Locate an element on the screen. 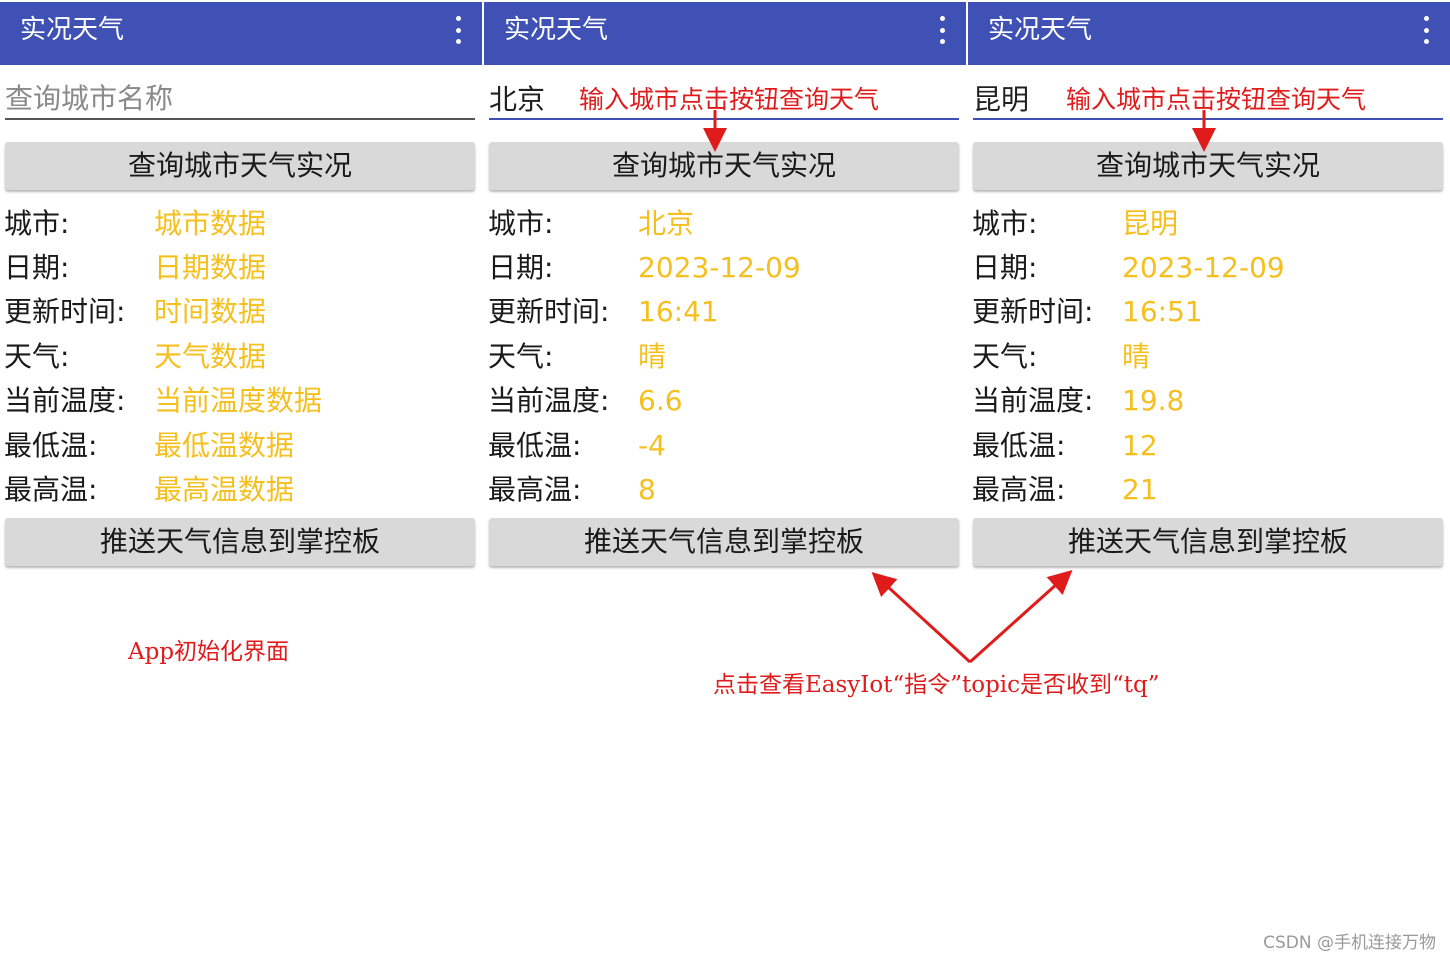 Image resolution: width=1450 pixels, height=960 pixels. arrow-to-push-beijing is located at coordinates (921, 617).